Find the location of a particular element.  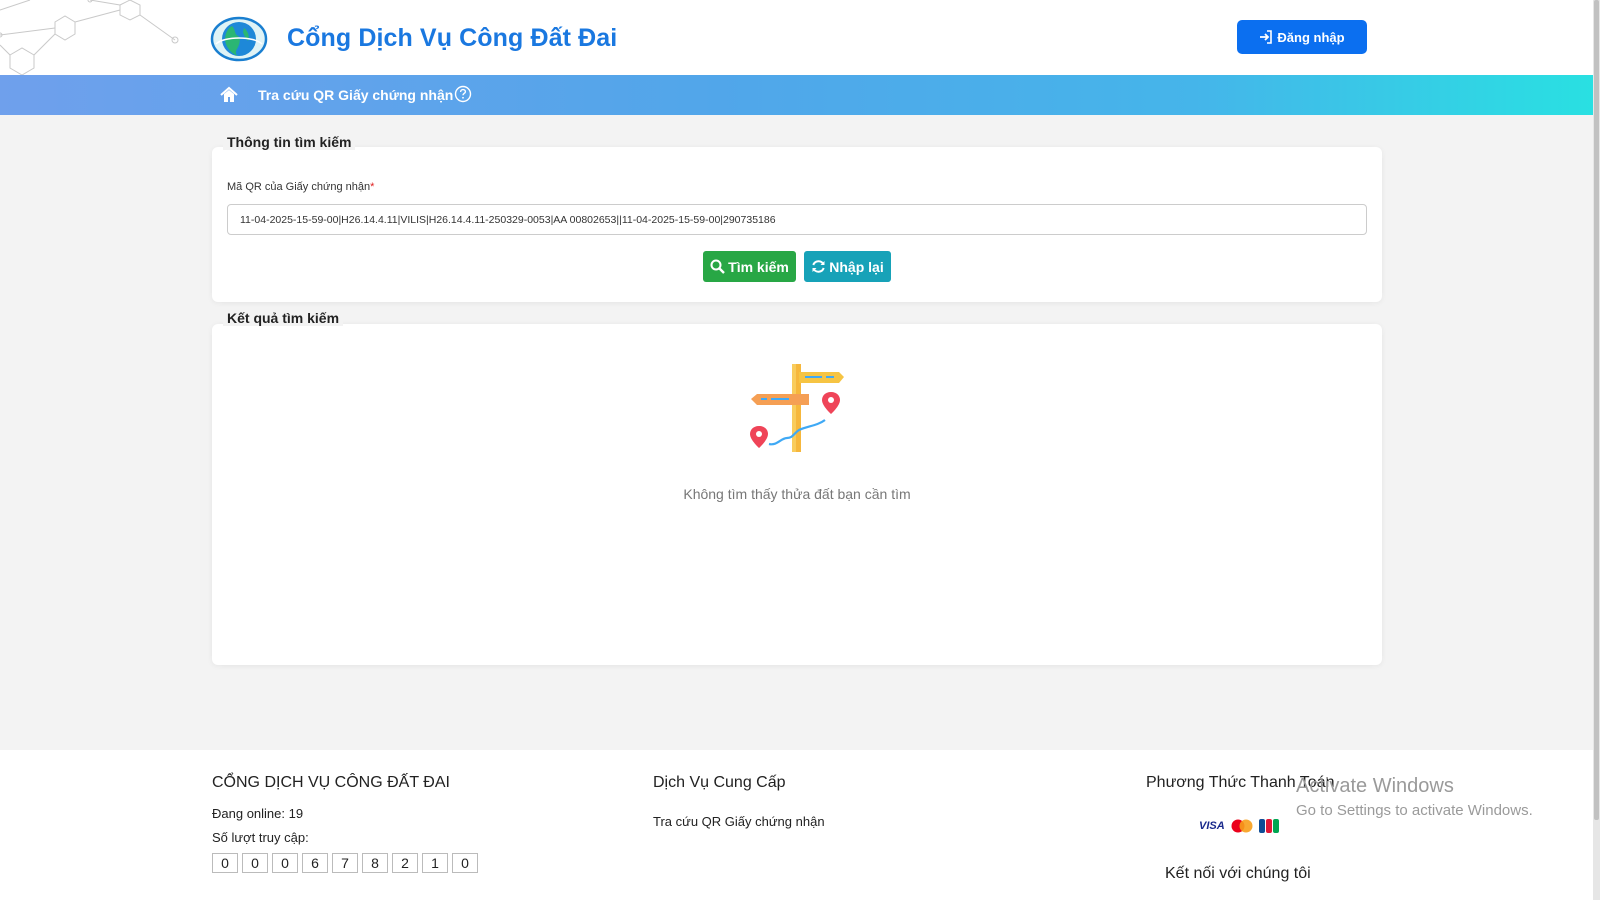

visit-counter: 0 0 0 6 7 8 2 1 0 is located at coordinates (345, 863).